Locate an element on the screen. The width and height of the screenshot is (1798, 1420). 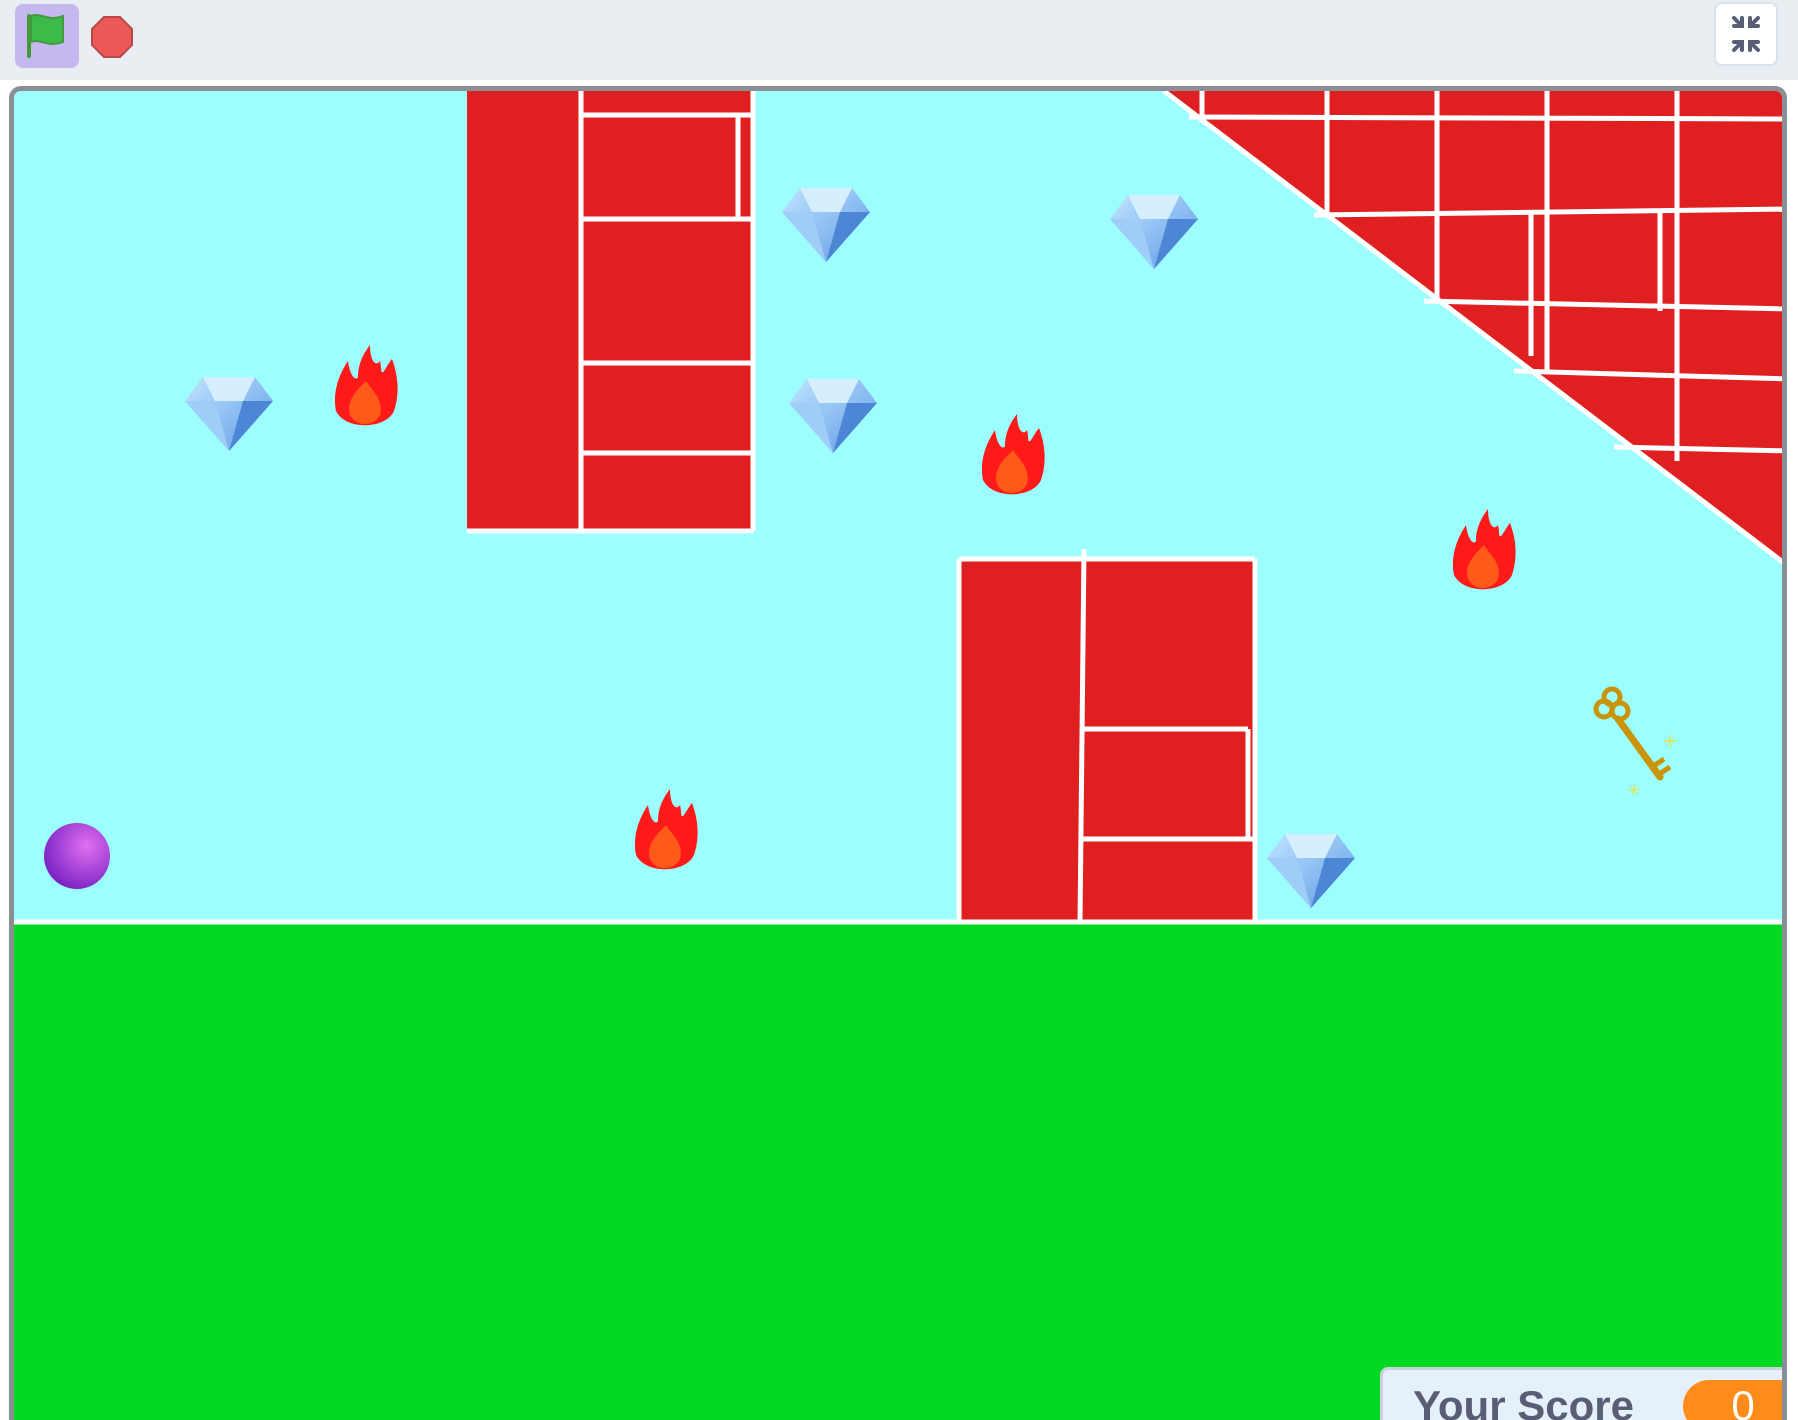
score-label: Your Score is located at coordinates (1523, 1401).